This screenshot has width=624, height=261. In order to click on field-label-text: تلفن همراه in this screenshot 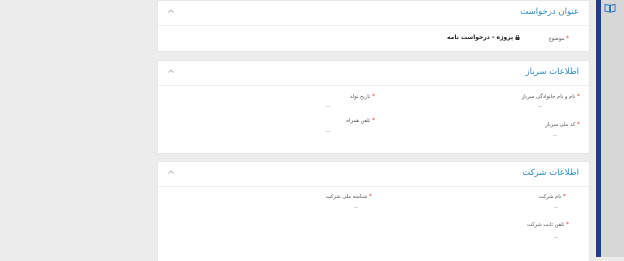, I will do `click(358, 121)`.